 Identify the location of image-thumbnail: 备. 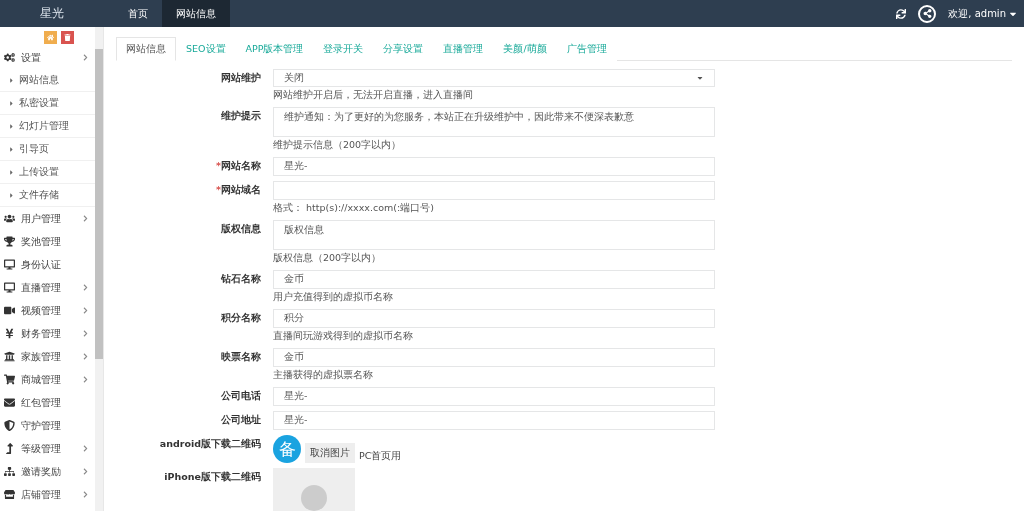
(287, 449).